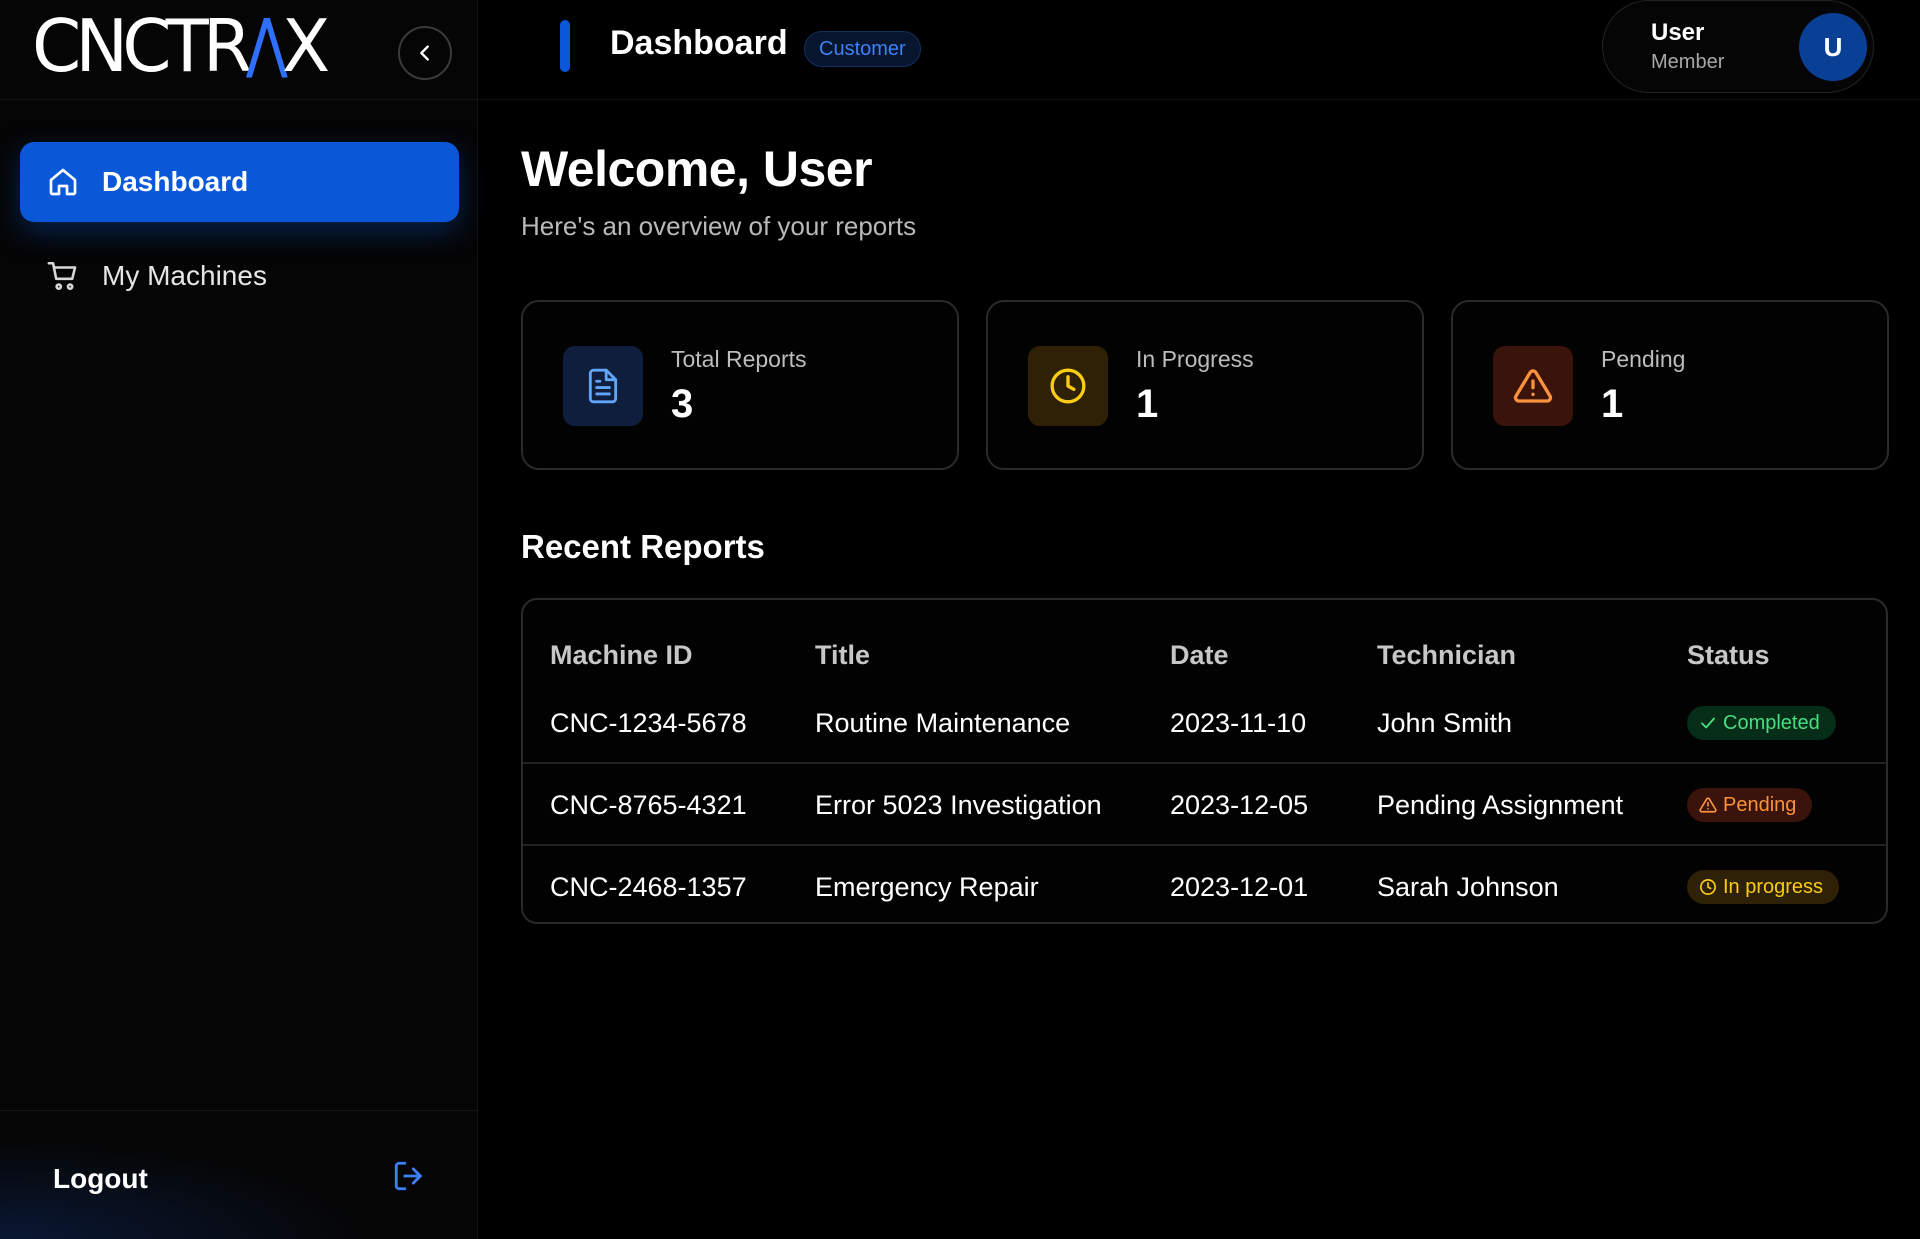 This screenshot has height=1239, width=1920. What do you see at coordinates (1670, 385) in the screenshot?
I see `stat-card-pending: Pending 1` at bounding box center [1670, 385].